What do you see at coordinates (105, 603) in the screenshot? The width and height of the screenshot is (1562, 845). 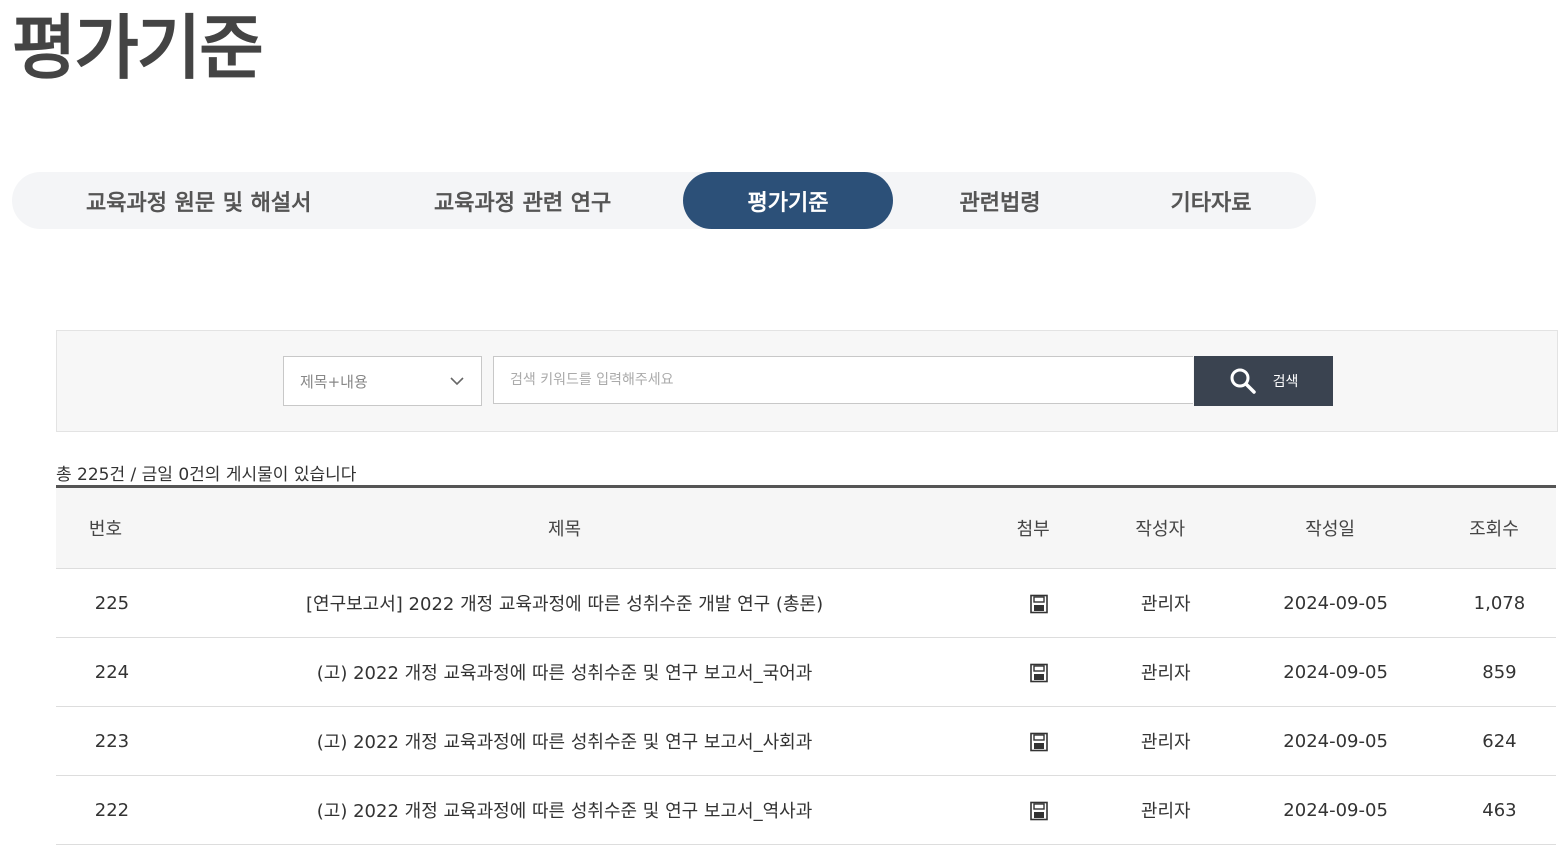 I see `row-no: 225` at bounding box center [105, 603].